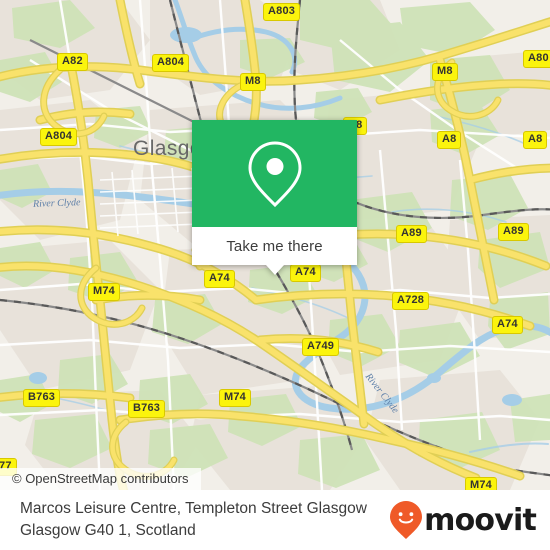 The image size is (550, 550). I want to click on road-shield-a82: A82, so click(72, 62).